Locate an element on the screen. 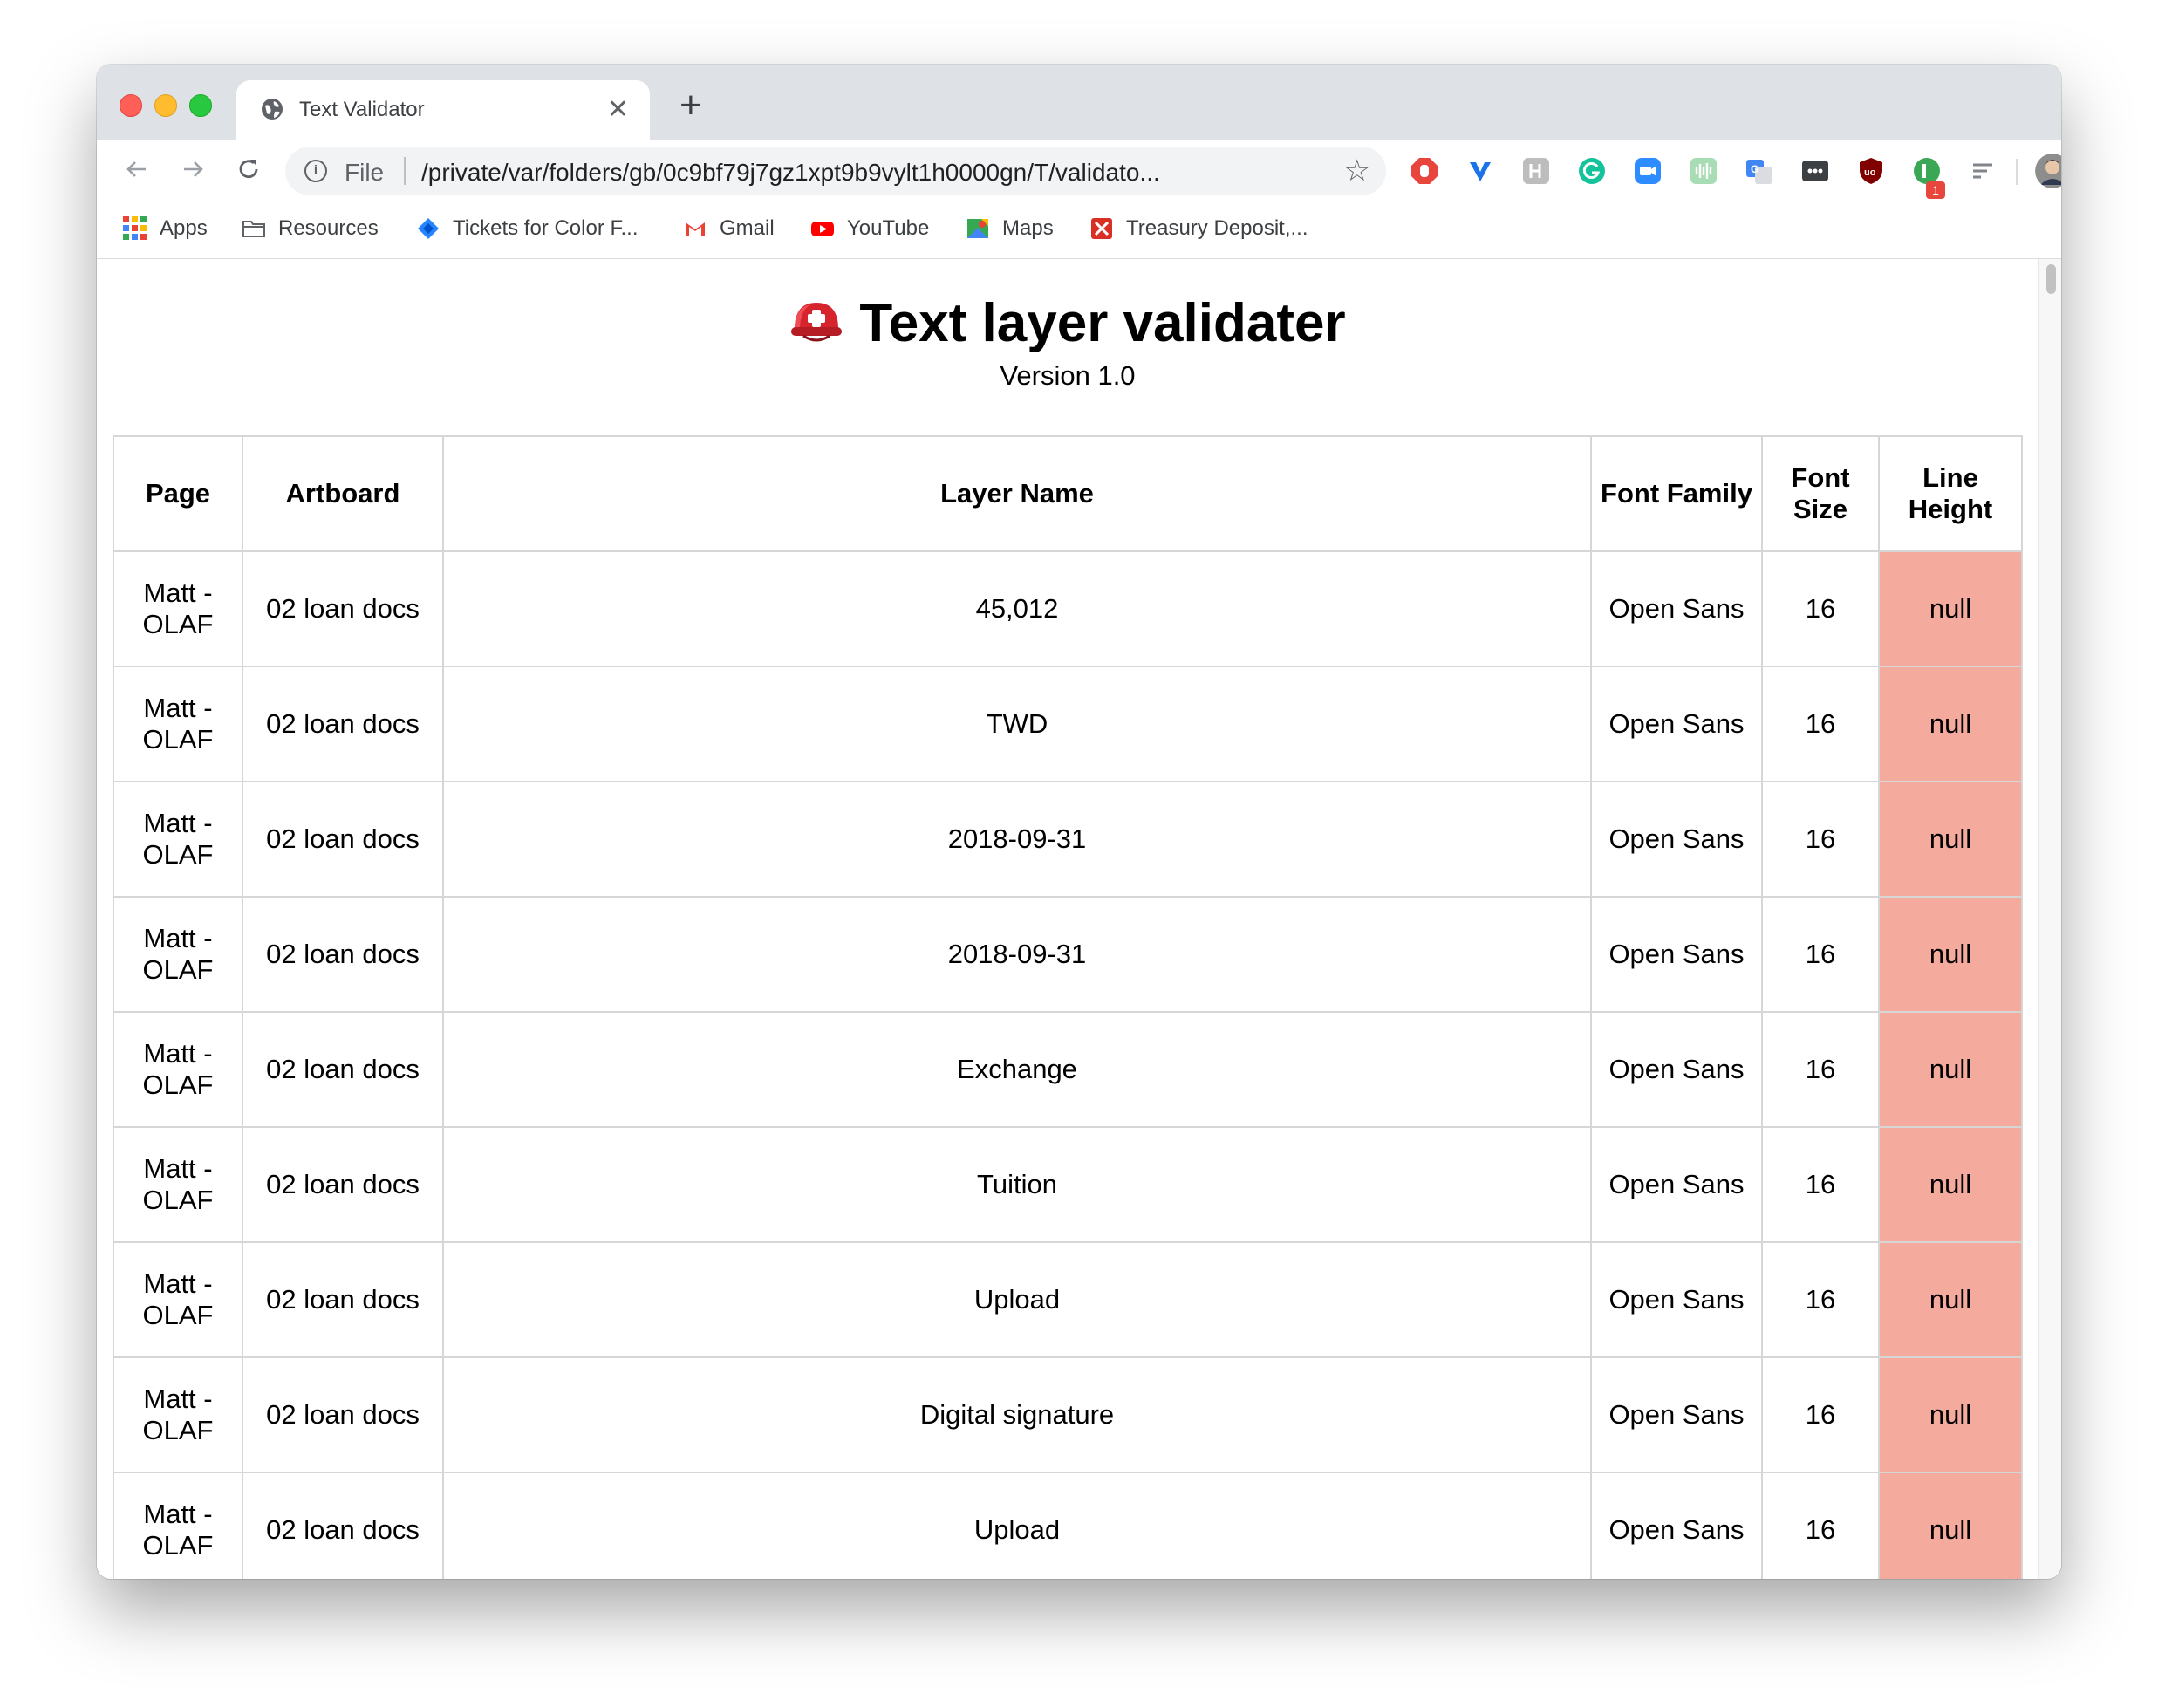 The image size is (2158, 1708). globe-icon is located at coordinates (272, 109).